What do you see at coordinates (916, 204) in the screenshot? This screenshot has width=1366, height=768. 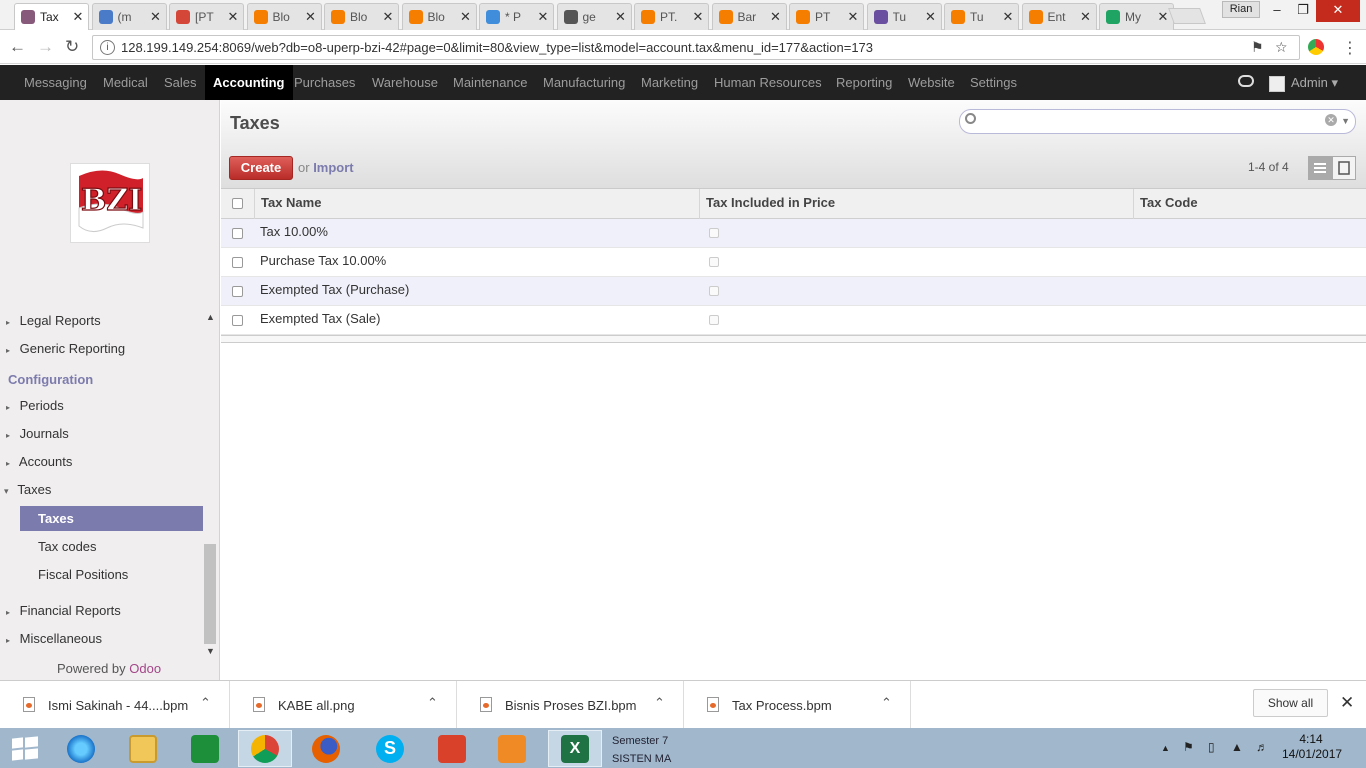 I see `column-tax-included: Tax Included in Price` at bounding box center [916, 204].